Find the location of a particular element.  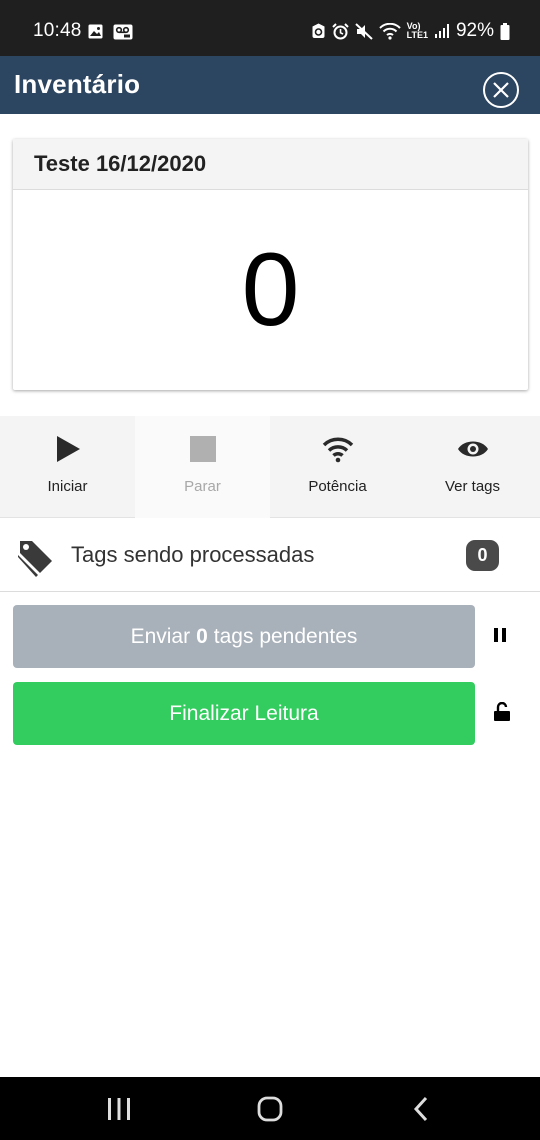

close-icon is located at coordinates (501, 90).